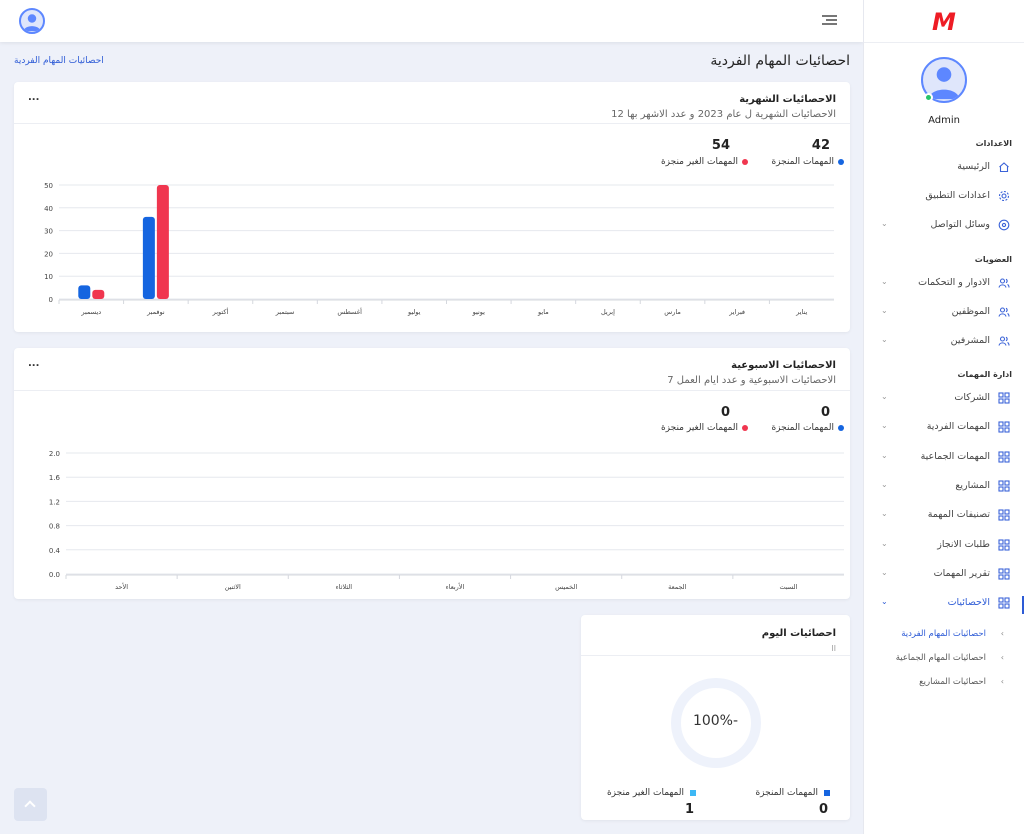  What do you see at coordinates (751, 380) in the screenshot?
I see `weekly-subtitle: الاحصائيات الاسبوعية و عدد ايام العمل 7` at bounding box center [751, 380].